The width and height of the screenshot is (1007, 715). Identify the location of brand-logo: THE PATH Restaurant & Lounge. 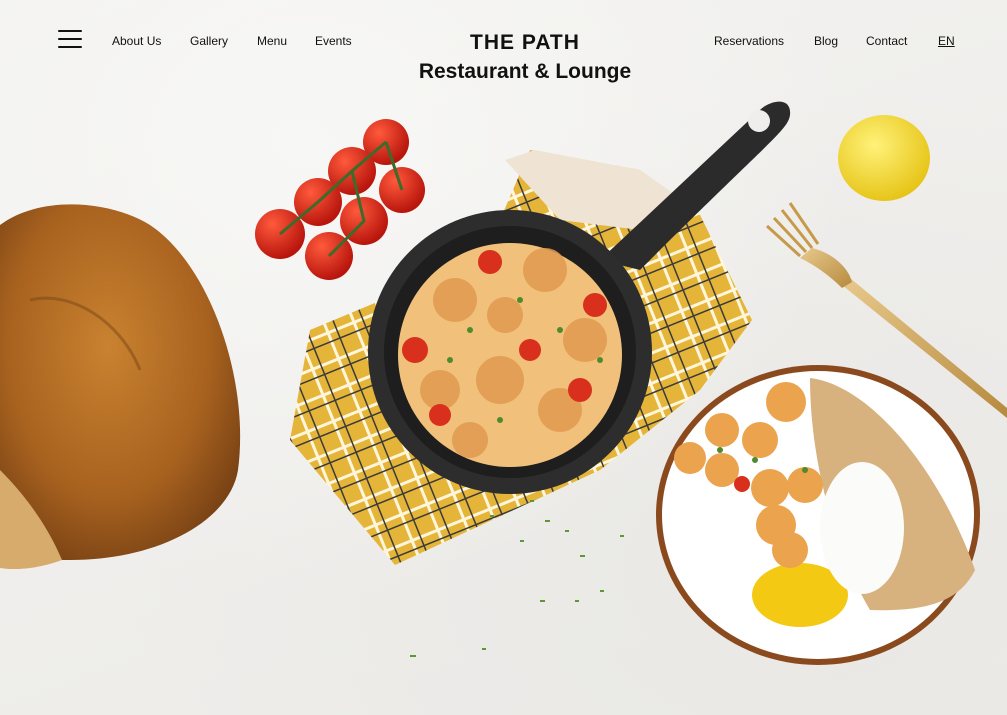
(525, 57).